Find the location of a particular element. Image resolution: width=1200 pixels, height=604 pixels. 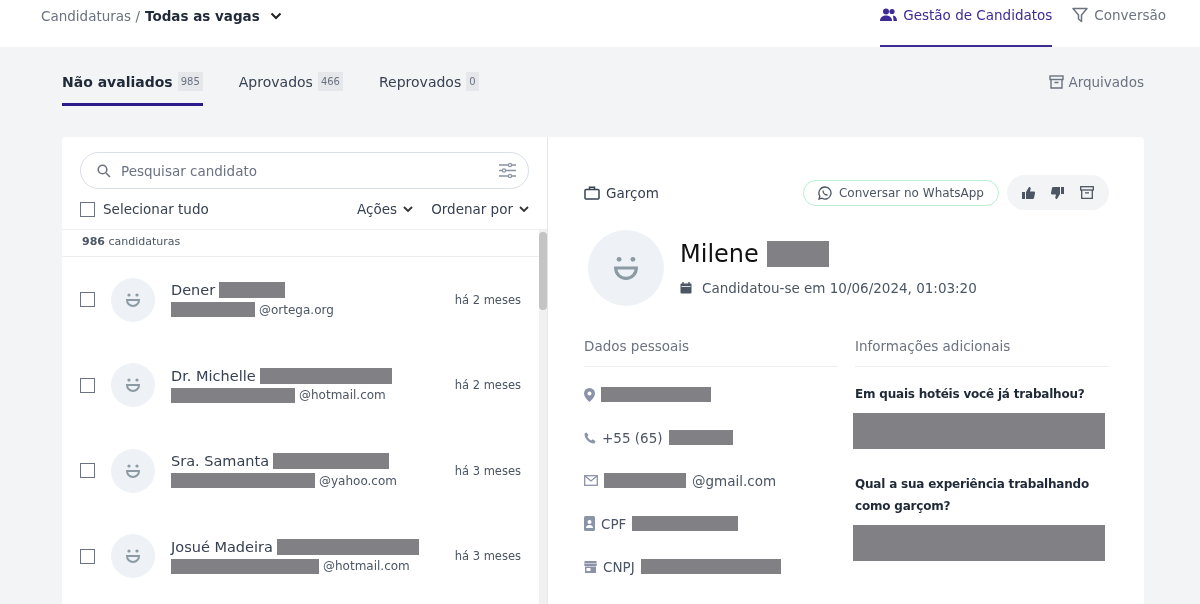

candidate-email: @ortega.org is located at coordinates (296, 309).